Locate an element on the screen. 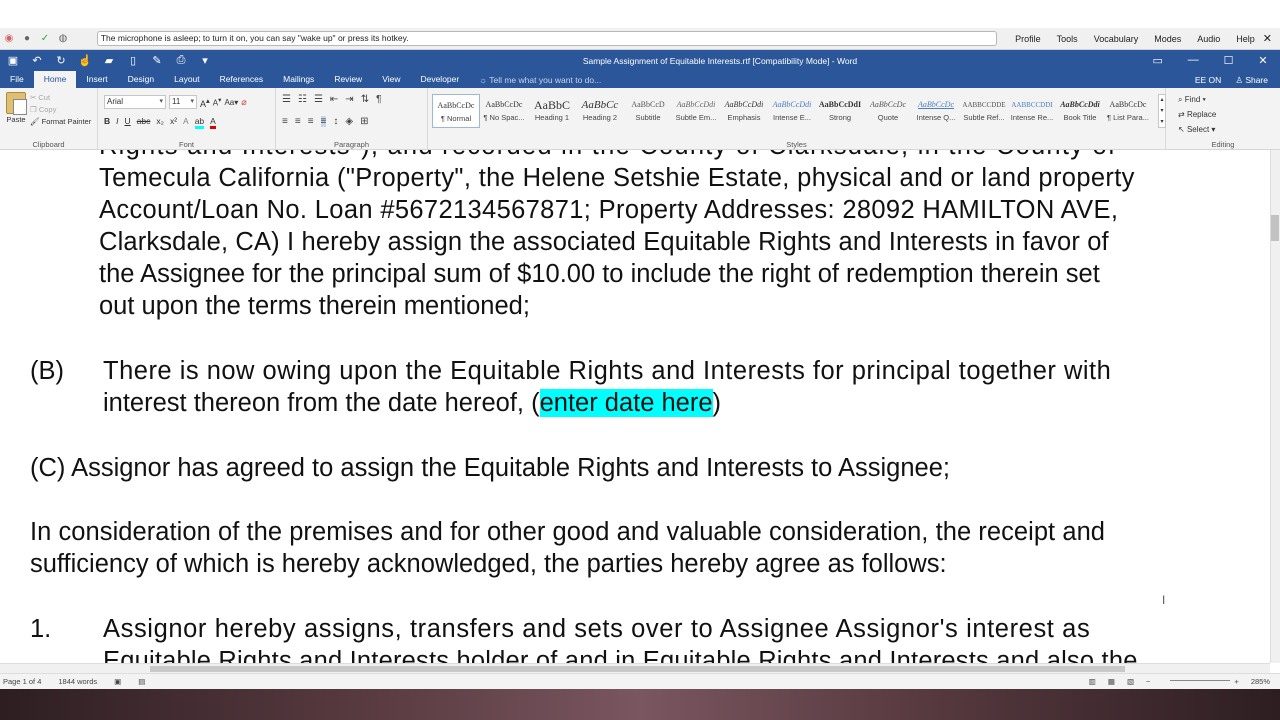 The image size is (1280, 720). tab-mailings: Mailings is located at coordinates (298, 79).